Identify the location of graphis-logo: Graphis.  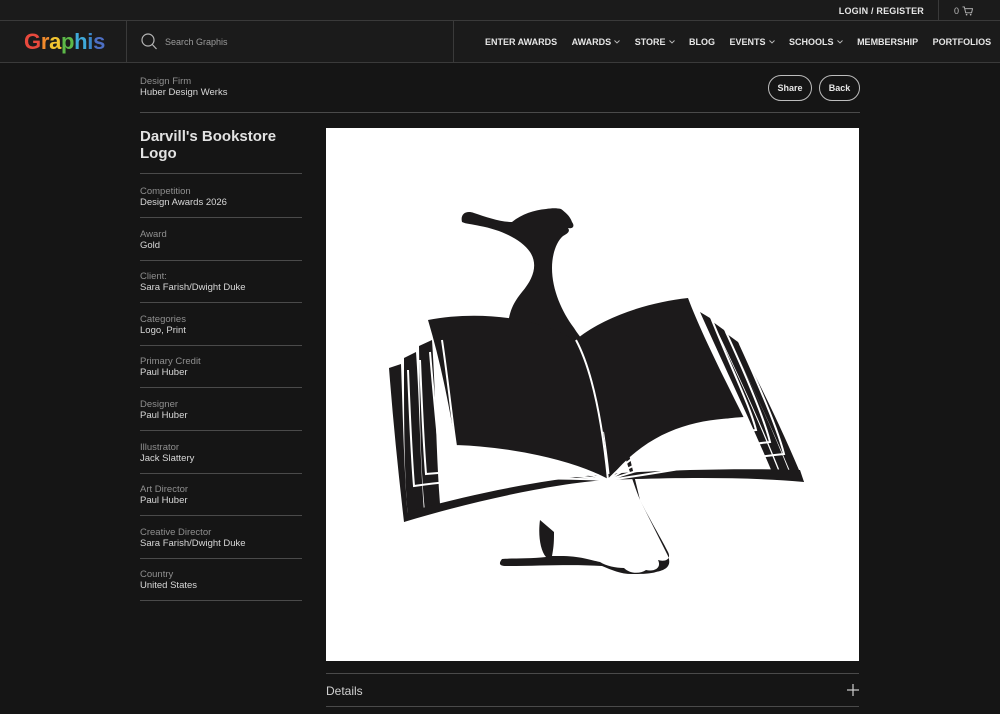
(64, 42).